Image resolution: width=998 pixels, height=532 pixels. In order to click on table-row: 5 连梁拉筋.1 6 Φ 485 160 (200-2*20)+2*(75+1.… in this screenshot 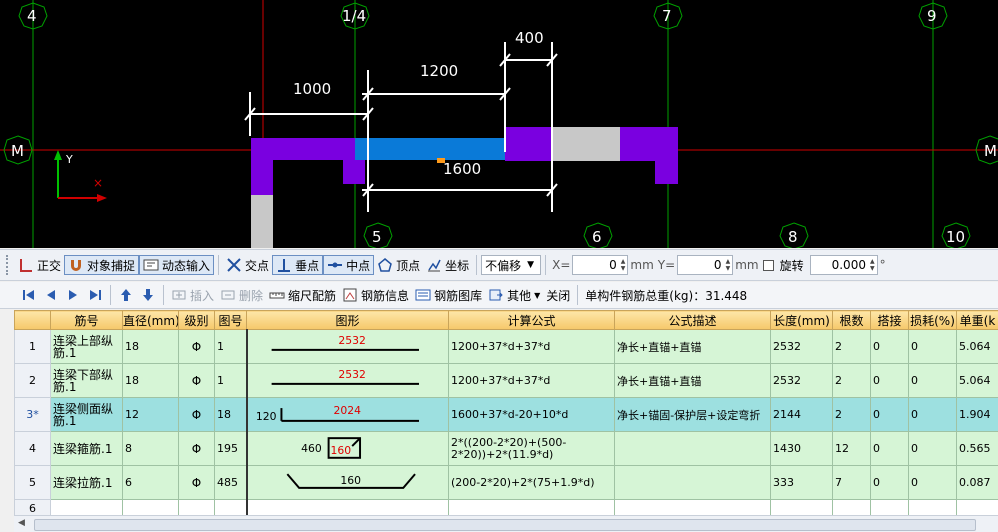, I will do `click(506, 483)`.